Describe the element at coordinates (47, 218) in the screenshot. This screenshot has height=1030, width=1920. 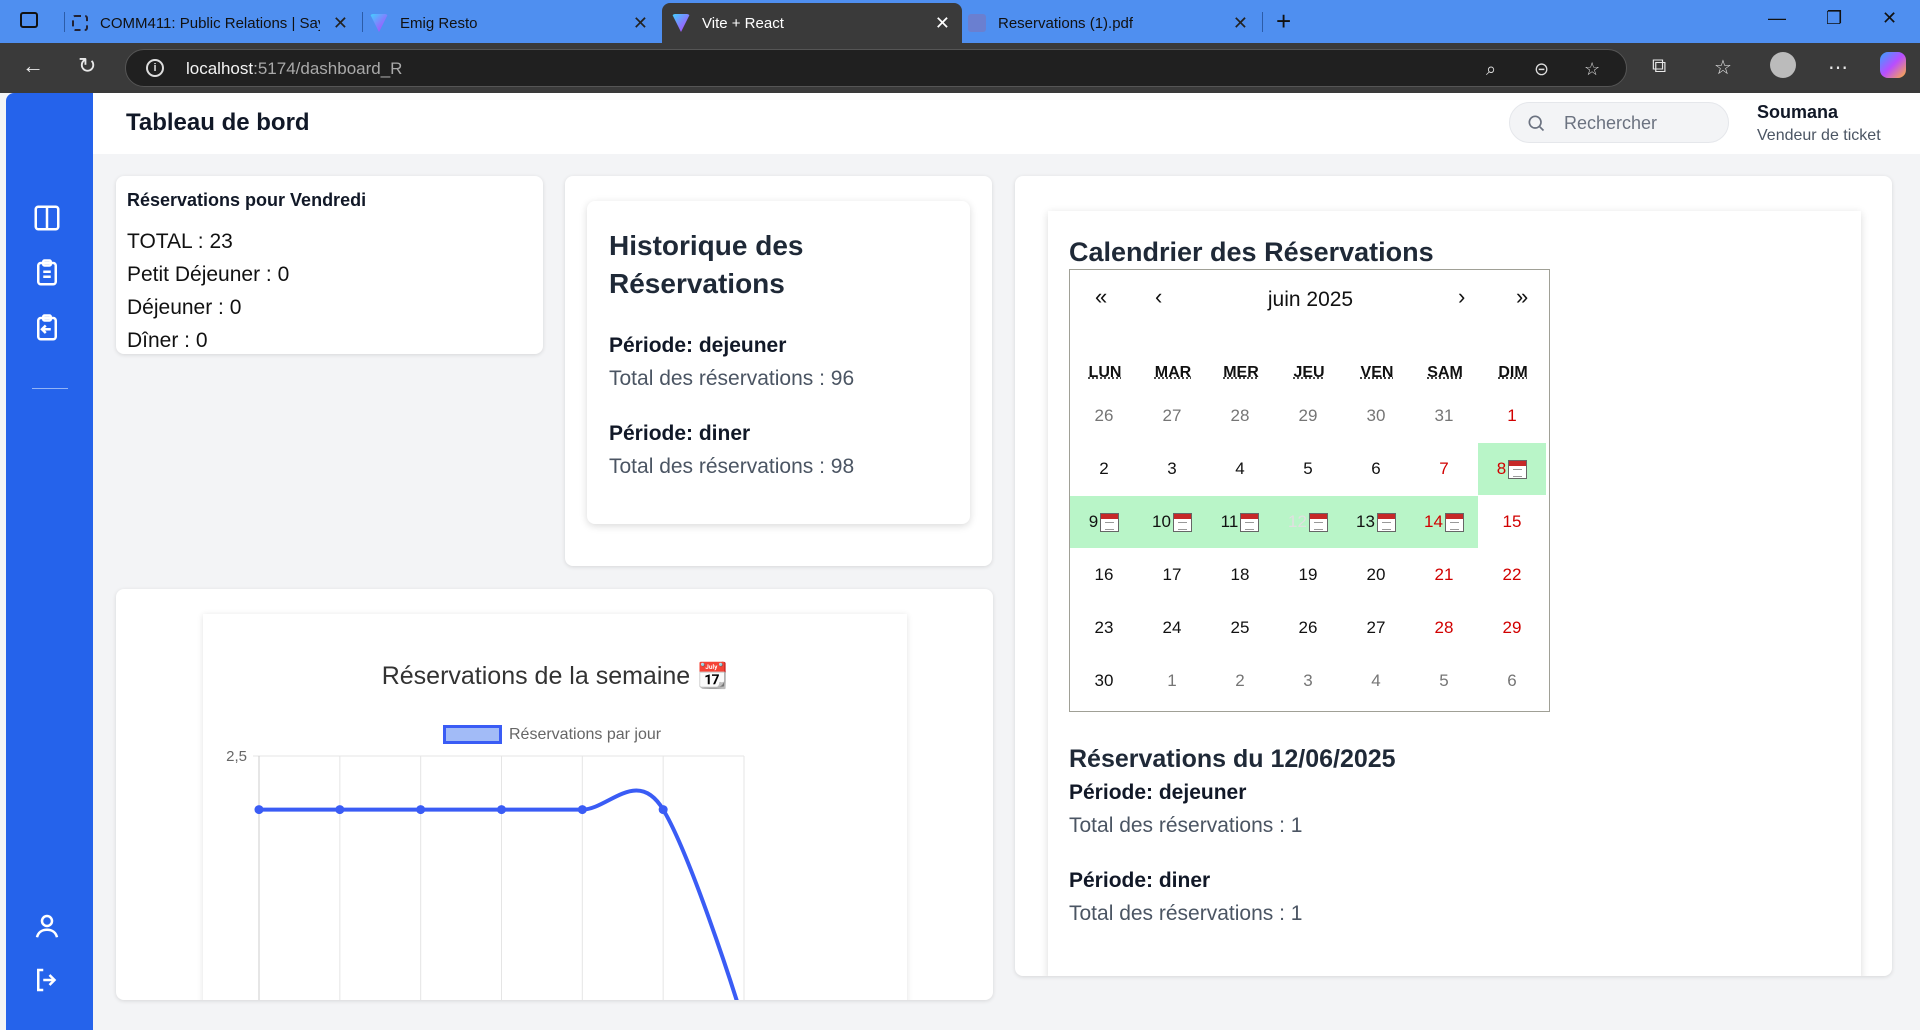
I see `sidebar-panel-icon` at that location.